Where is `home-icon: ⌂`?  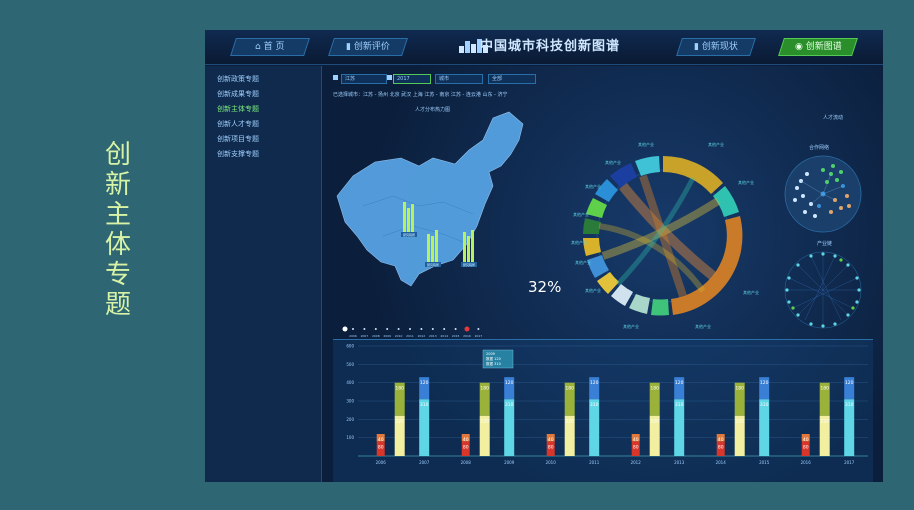
home-icon: ⌂ is located at coordinates (258, 47).